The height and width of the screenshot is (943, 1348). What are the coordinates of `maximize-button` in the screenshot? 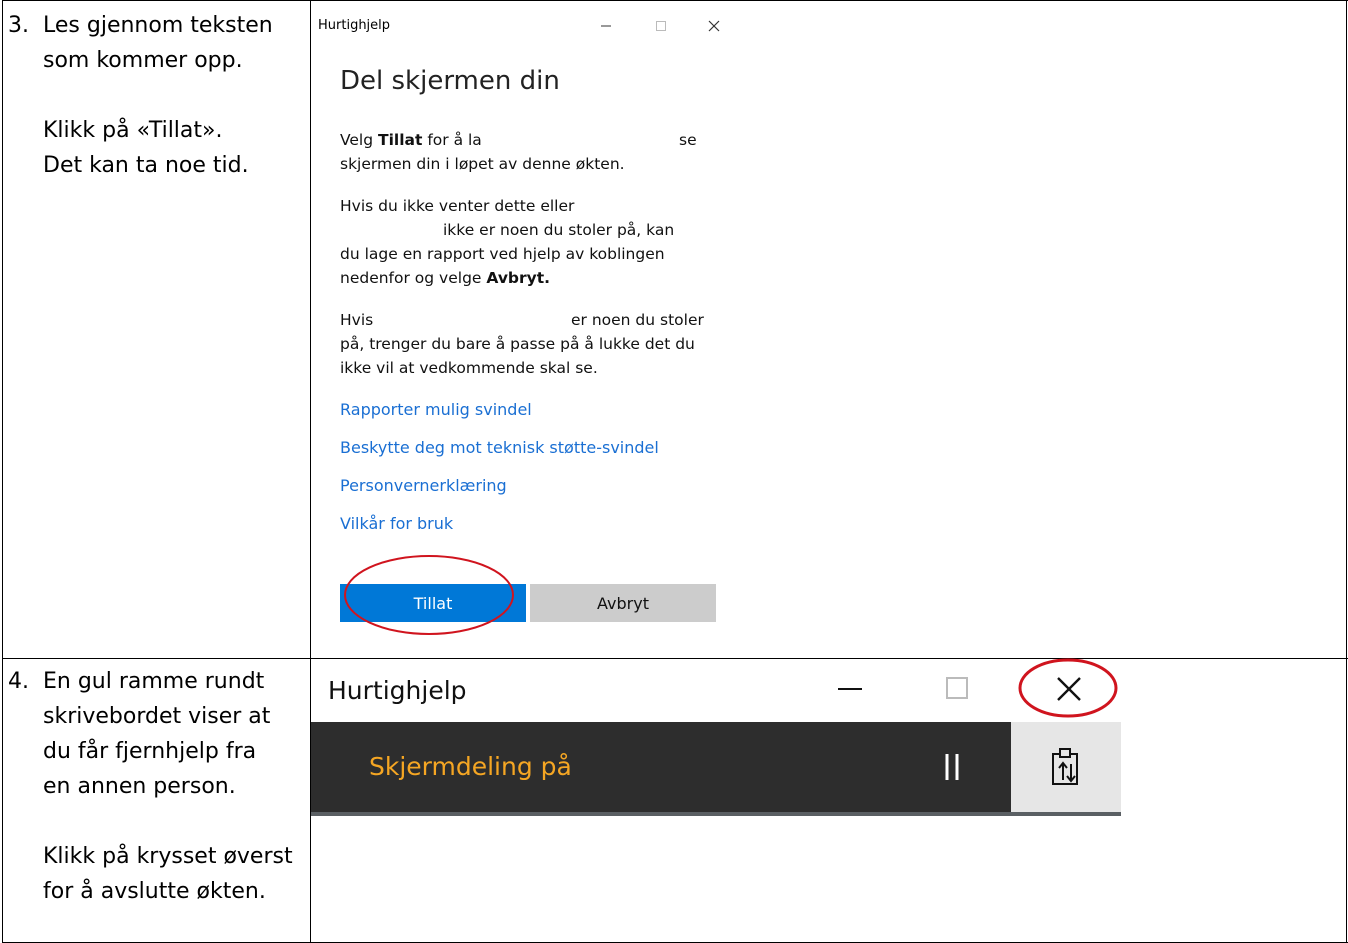 It's located at (661, 26).